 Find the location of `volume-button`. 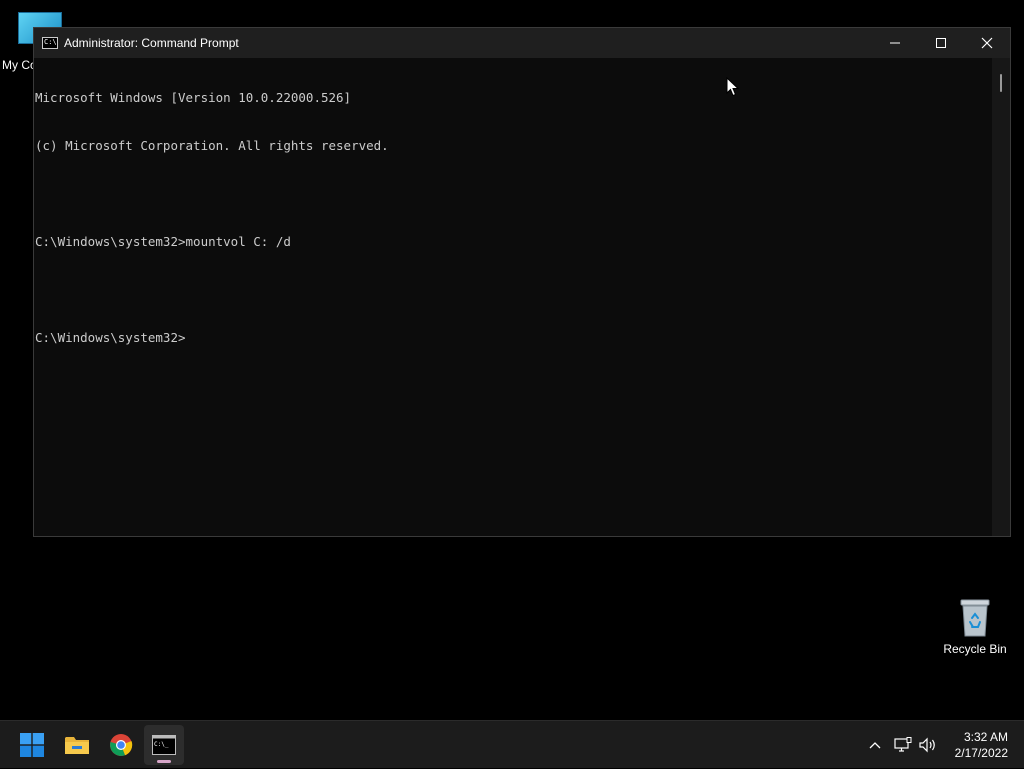

volume-button is located at coordinates (928, 745).